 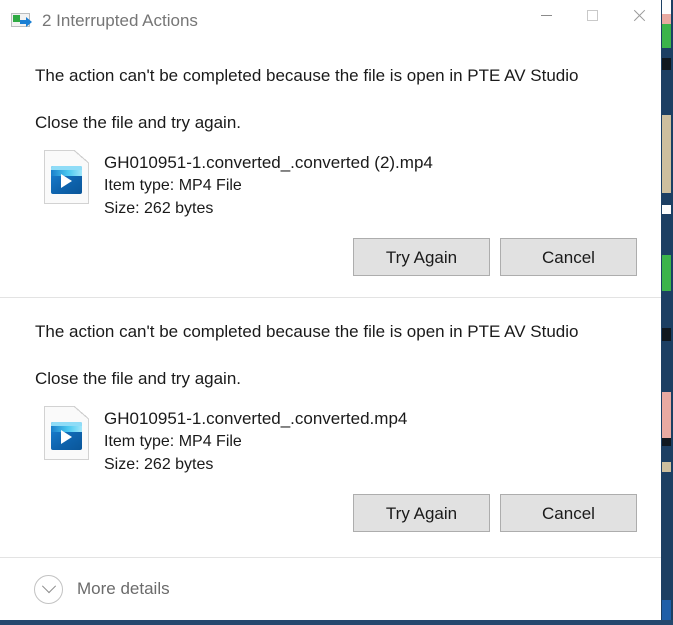 I want to click on dialog-footer: More details, so click(x=330, y=588).